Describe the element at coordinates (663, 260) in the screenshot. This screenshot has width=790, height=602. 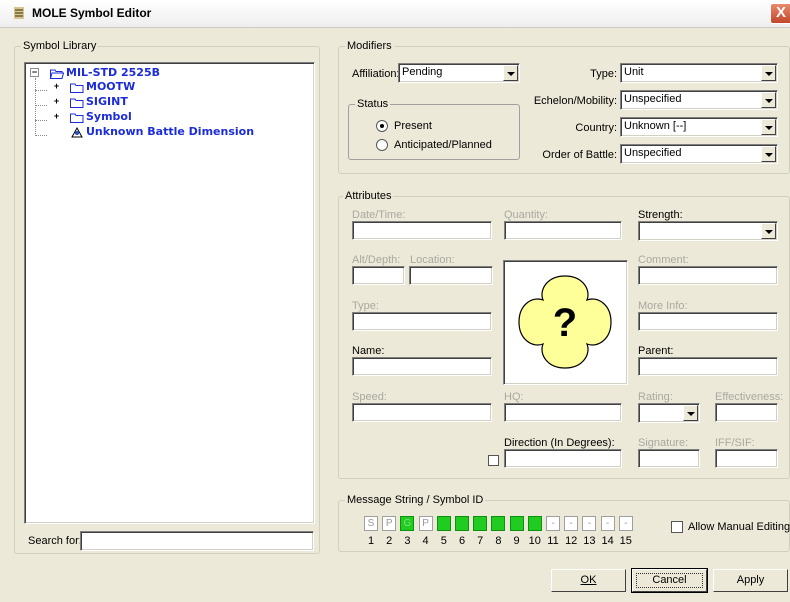
I see `comment-label: Comment:` at that location.